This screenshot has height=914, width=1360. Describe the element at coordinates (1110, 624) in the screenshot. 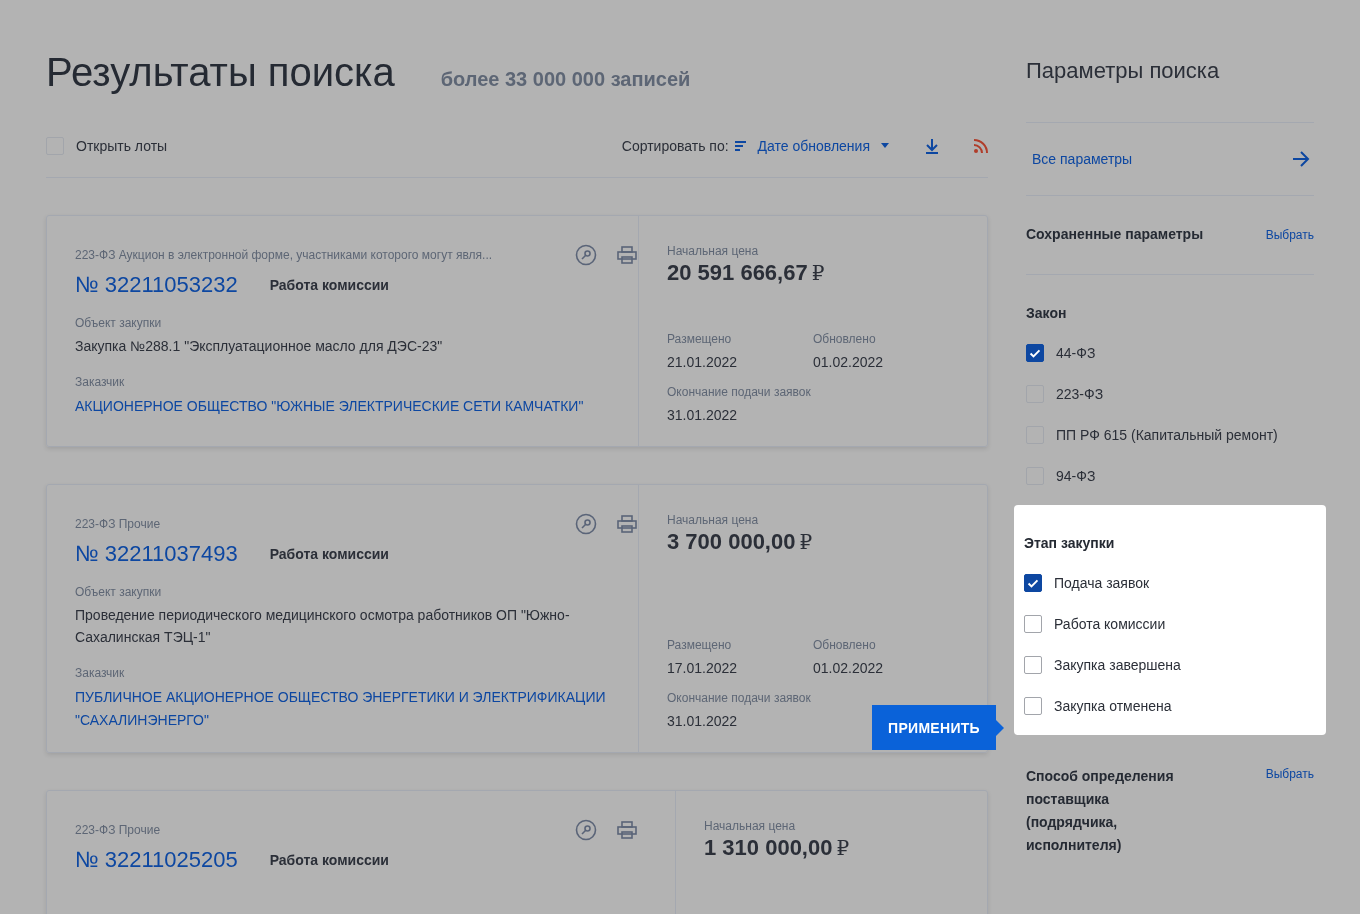

I see `option-label: Работа комиссии` at that location.